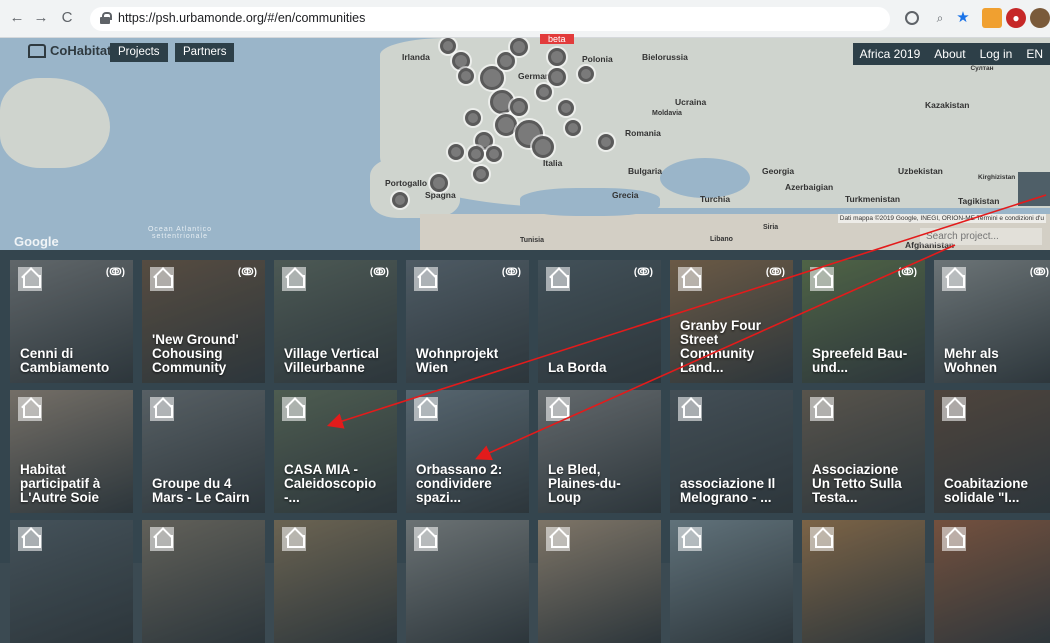 The image size is (1050, 643). What do you see at coordinates (1034, 54) in the screenshot?
I see `language-select: EN` at bounding box center [1034, 54].